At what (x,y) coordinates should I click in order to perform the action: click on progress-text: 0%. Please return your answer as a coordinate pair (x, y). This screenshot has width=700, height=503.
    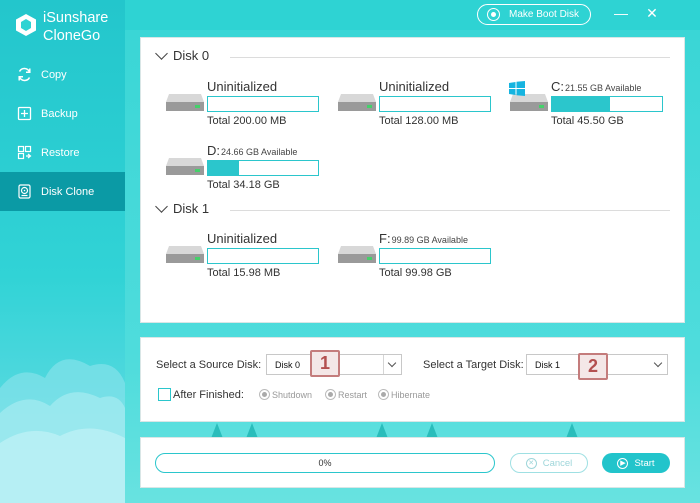
    Looking at the image, I should click on (325, 463).